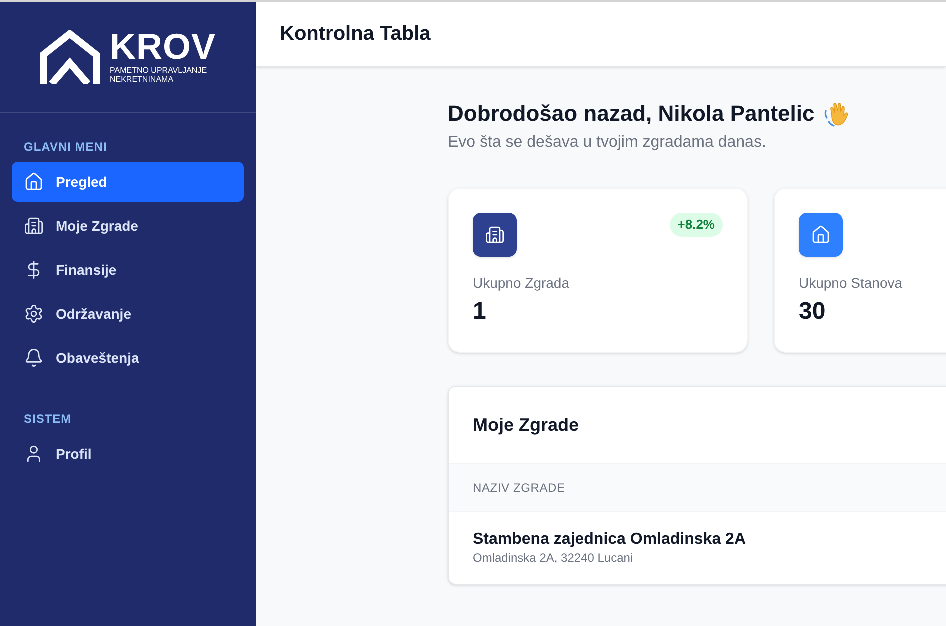  I want to click on nav-section-title: GLAVNI MENI, so click(65, 147).